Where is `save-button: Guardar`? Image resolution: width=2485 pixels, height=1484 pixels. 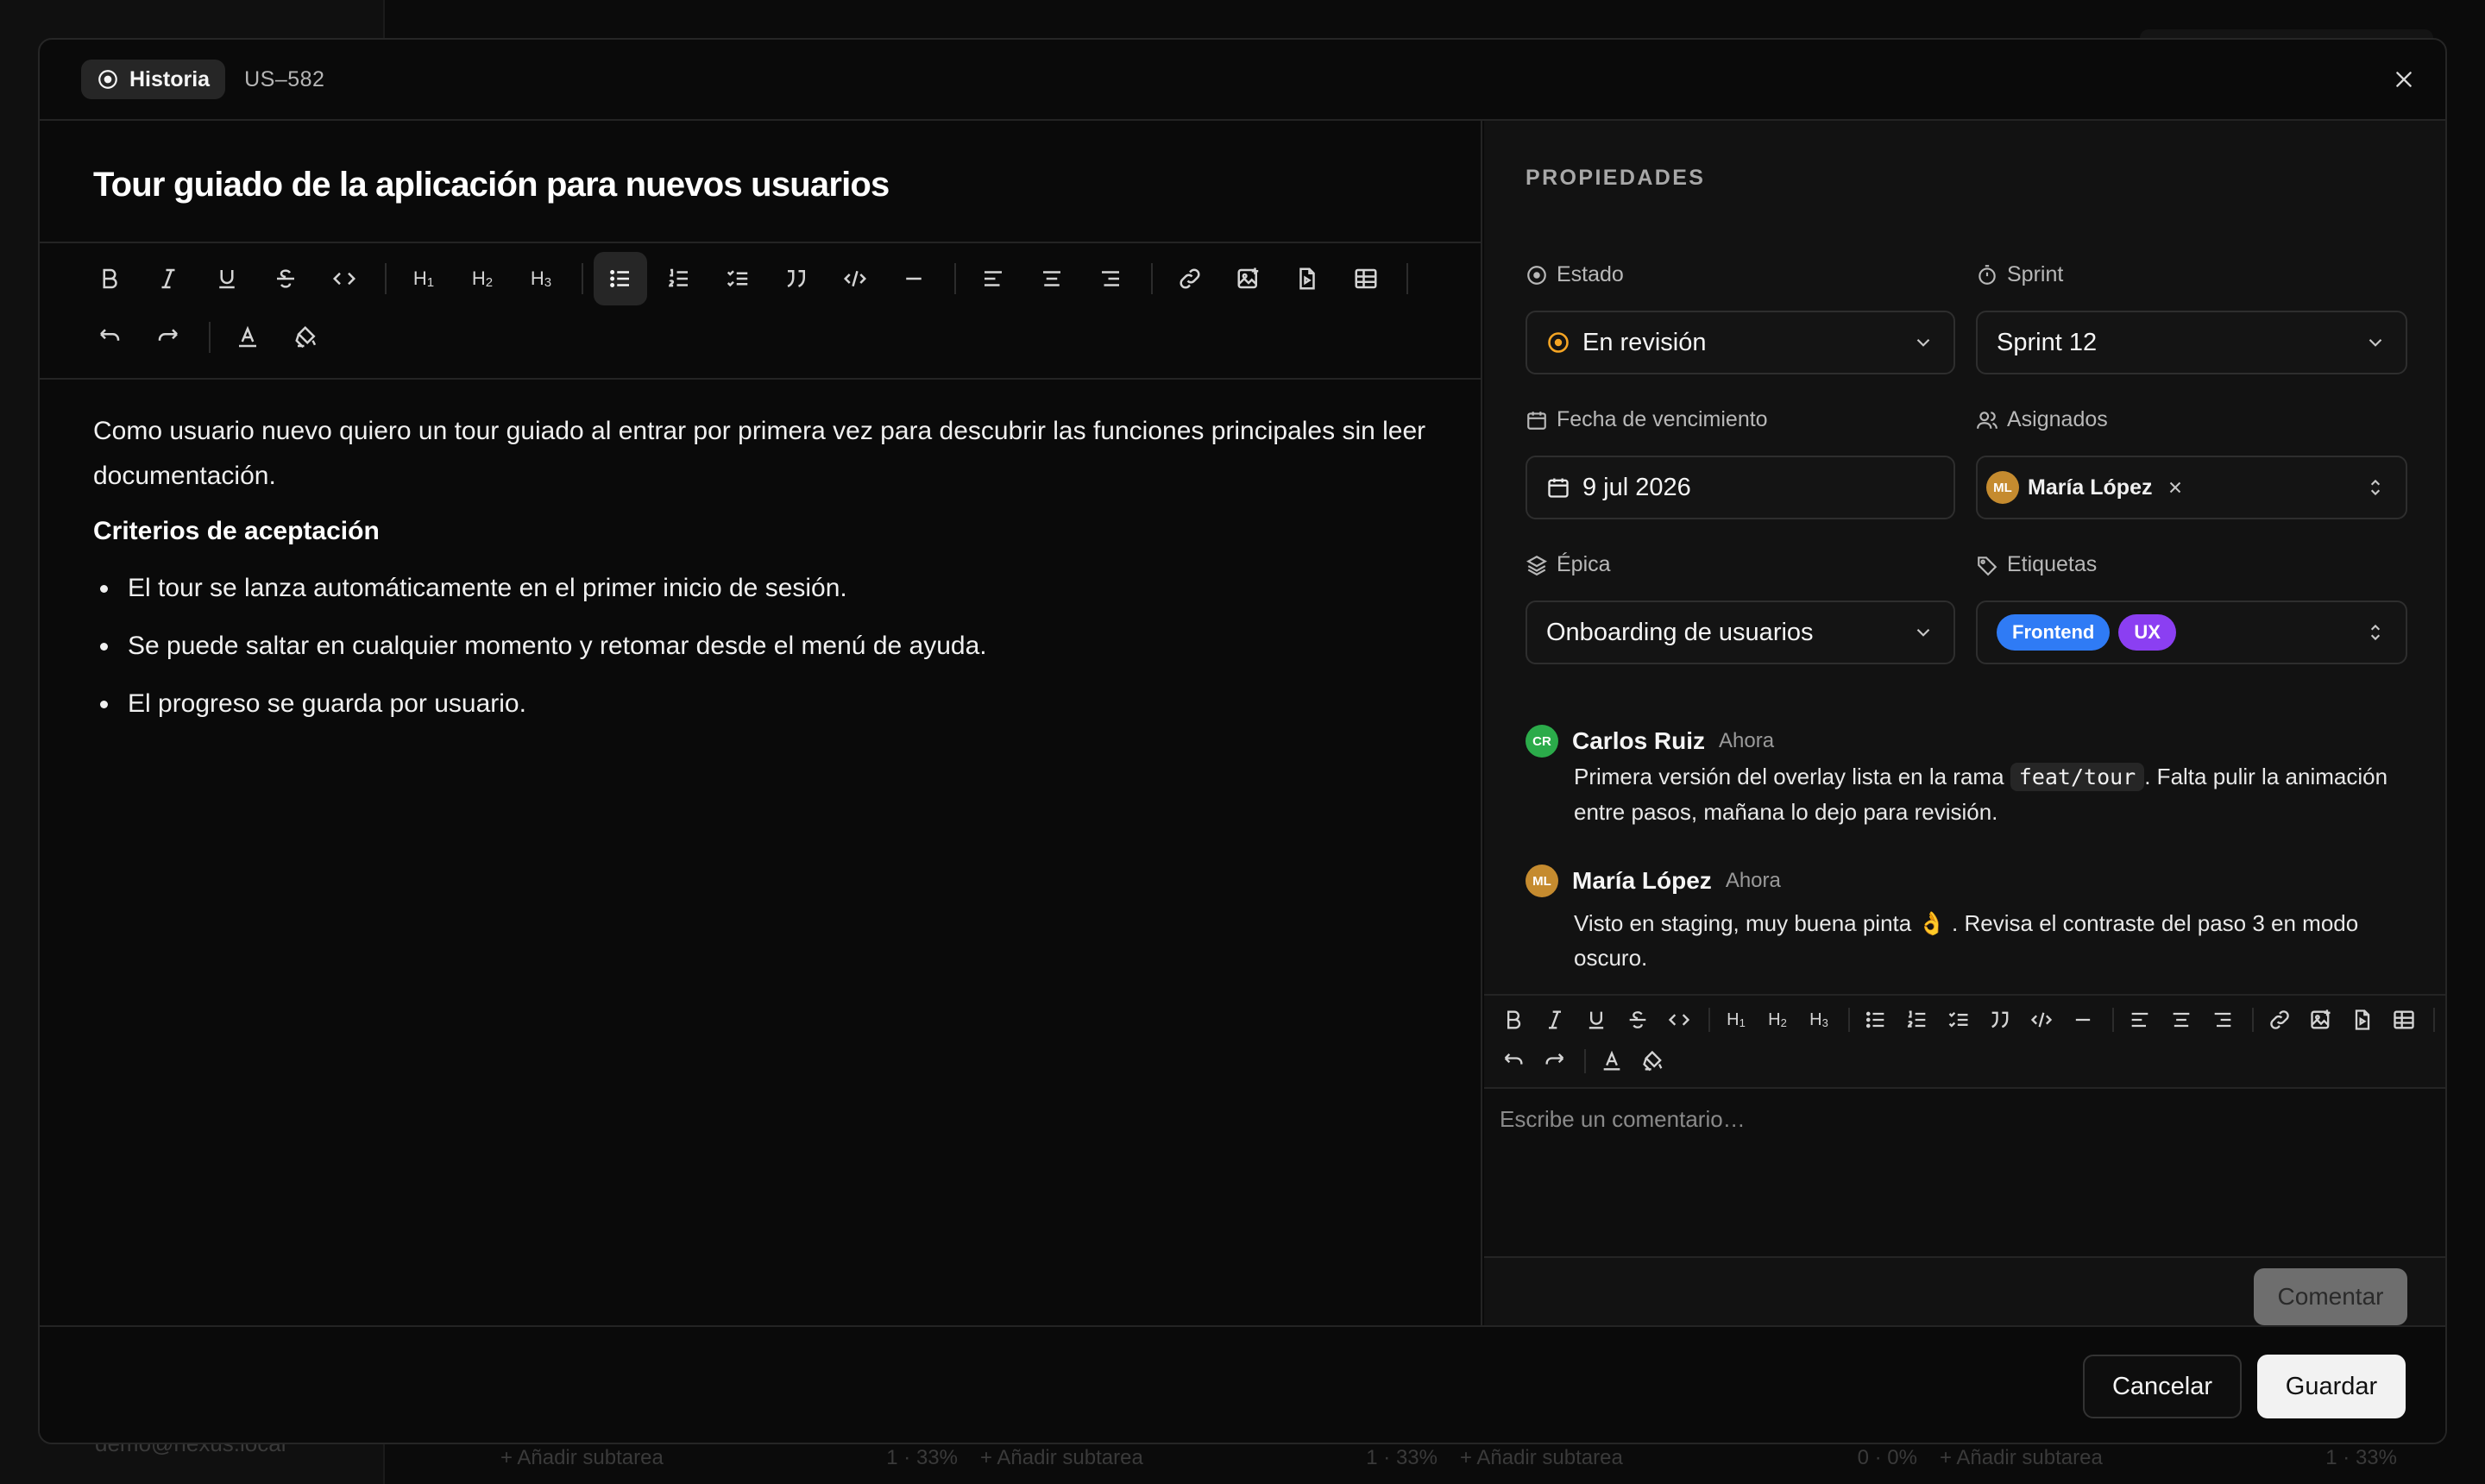 save-button: Guardar is located at coordinates (2331, 1387).